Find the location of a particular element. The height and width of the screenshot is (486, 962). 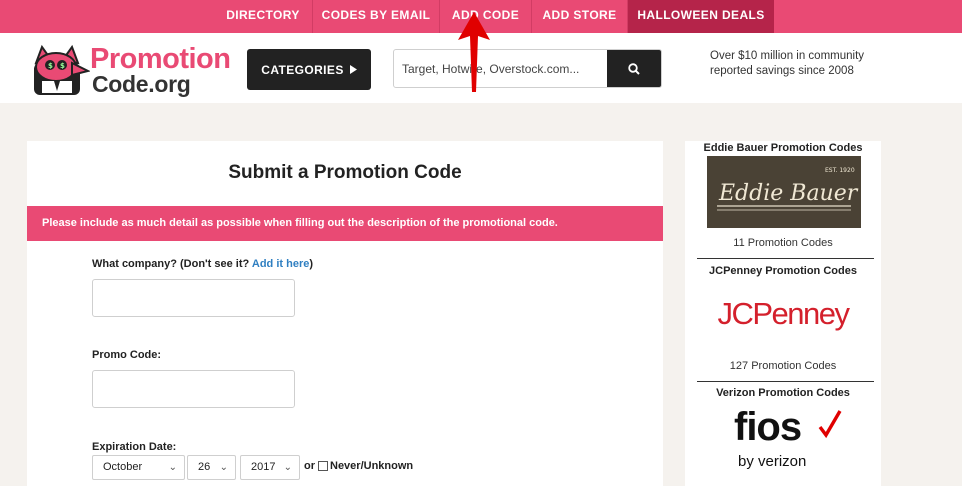

add-company-link: Add it here is located at coordinates (280, 264).